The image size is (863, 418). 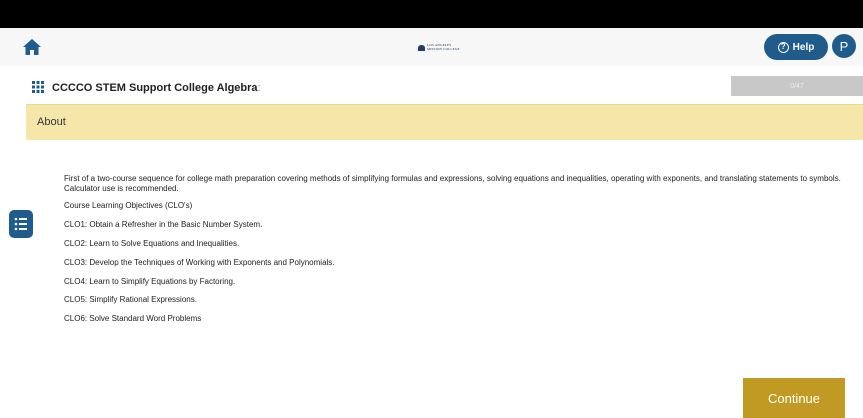 What do you see at coordinates (32, 47) in the screenshot?
I see `home-icon` at bounding box center [32, 47].